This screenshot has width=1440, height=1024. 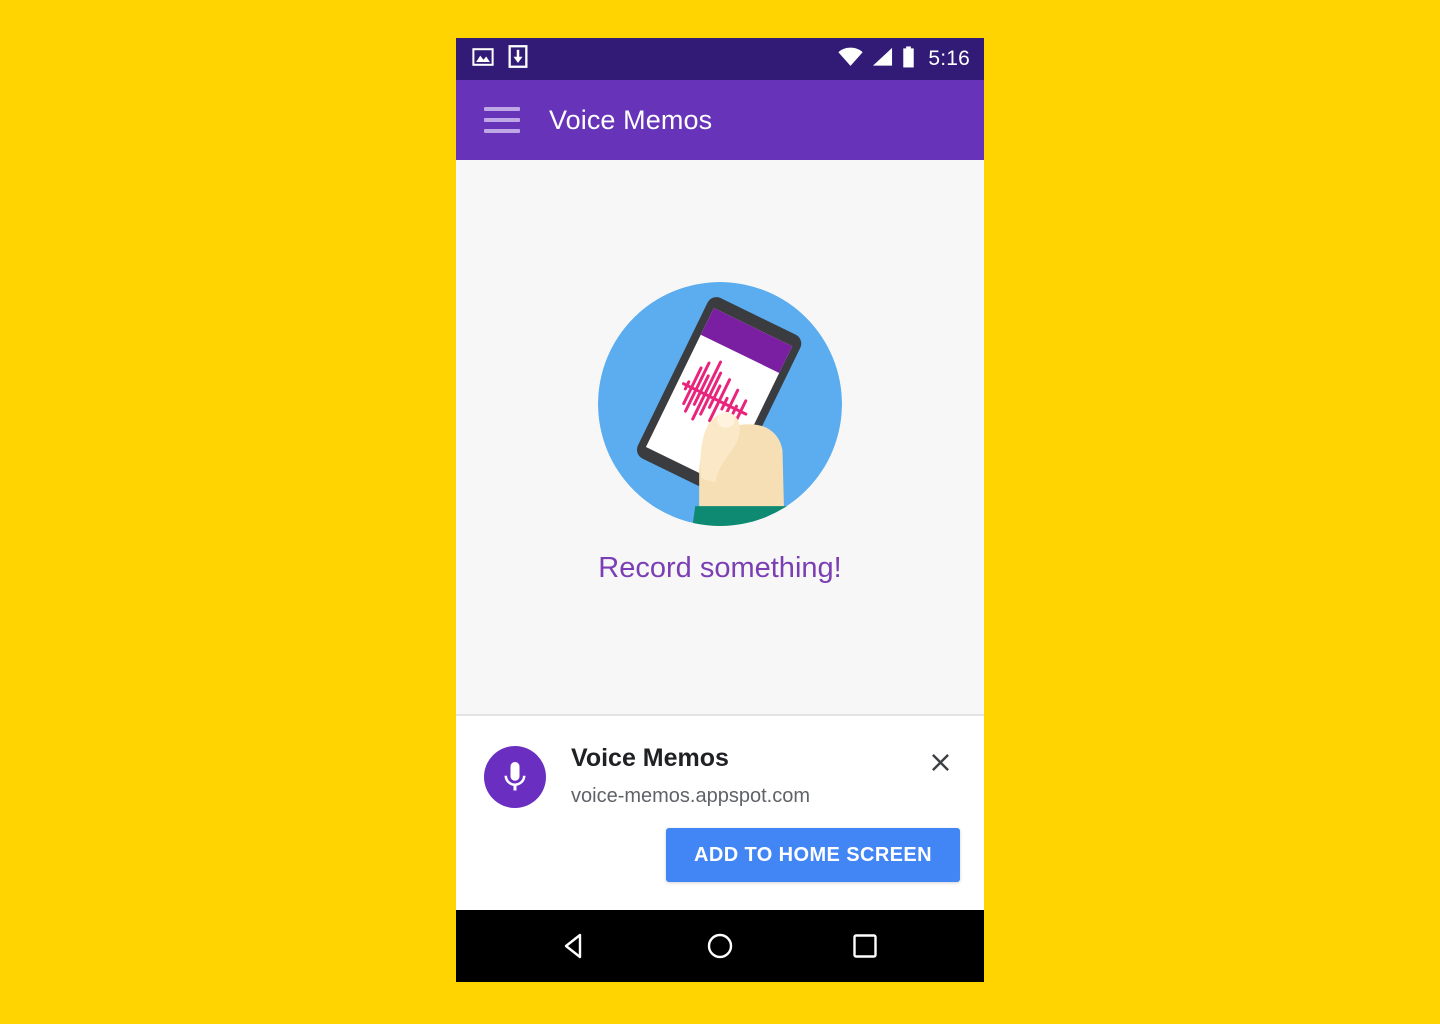 What do you see at coordinates (650, 758) in the screenshot?
I see `banner-app-name: Voice Memos` at bounding box center [650, 758].